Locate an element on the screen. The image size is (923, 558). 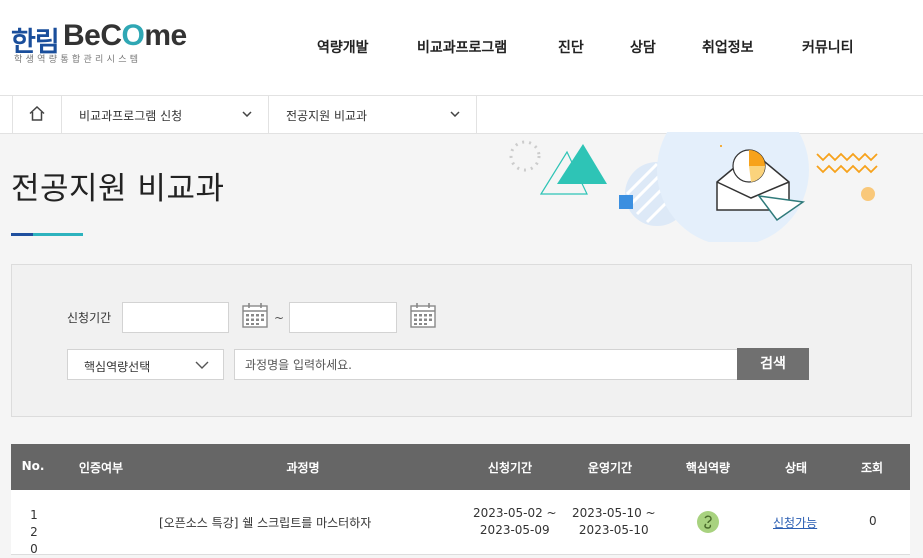
breadcrumb-select-category: 비교과프로그램 신청 is located at coordinates (165, 114).